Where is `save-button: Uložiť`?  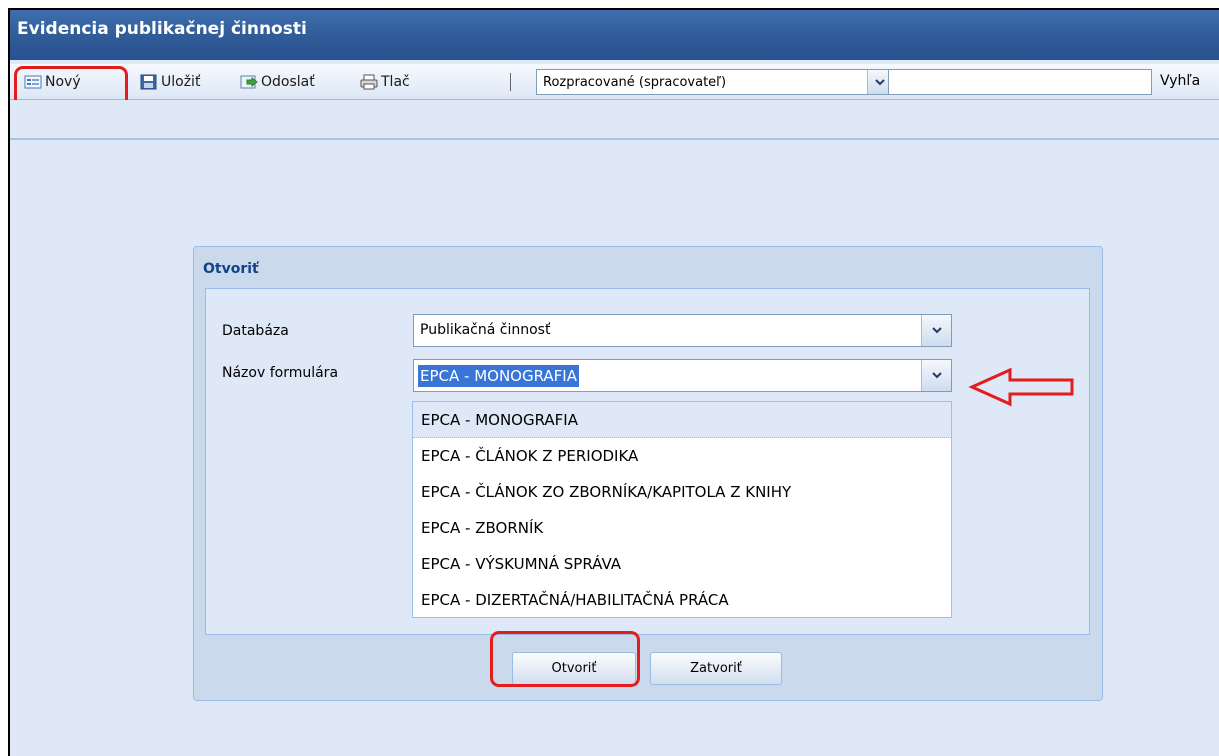
save-button: Uložiť is located at coordinates (170, 81).